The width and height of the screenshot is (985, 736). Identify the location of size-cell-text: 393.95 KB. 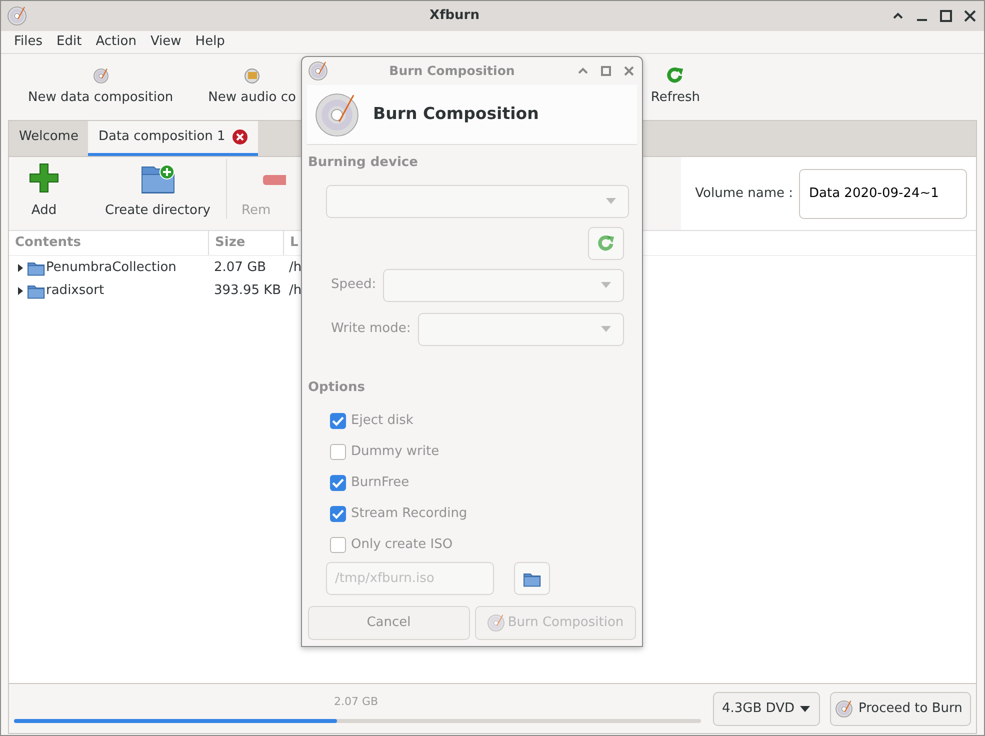
(247, 291).